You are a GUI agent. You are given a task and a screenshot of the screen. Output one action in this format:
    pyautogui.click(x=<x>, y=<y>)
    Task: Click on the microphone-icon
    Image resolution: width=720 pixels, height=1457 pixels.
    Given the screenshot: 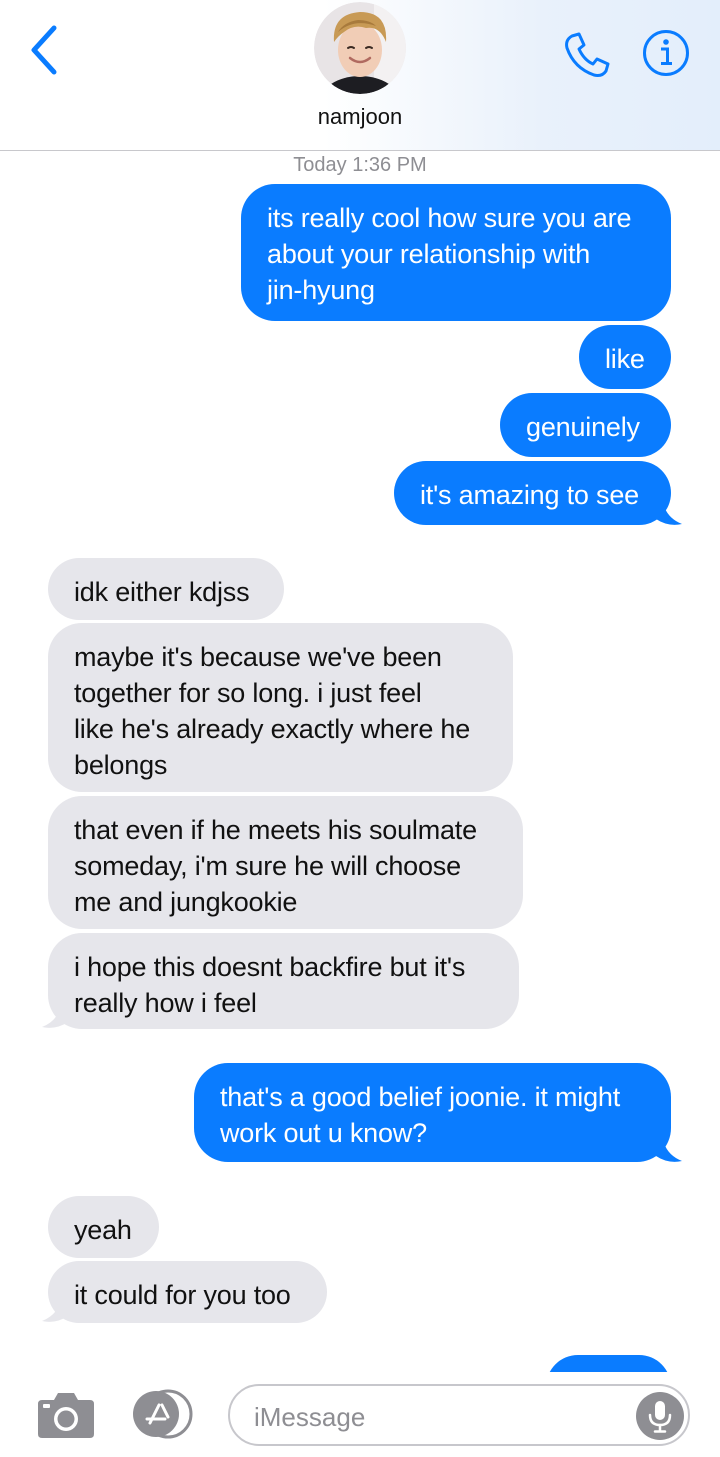 What is the action you would take?
    pyautogui.click(x=660, y=1417)
    